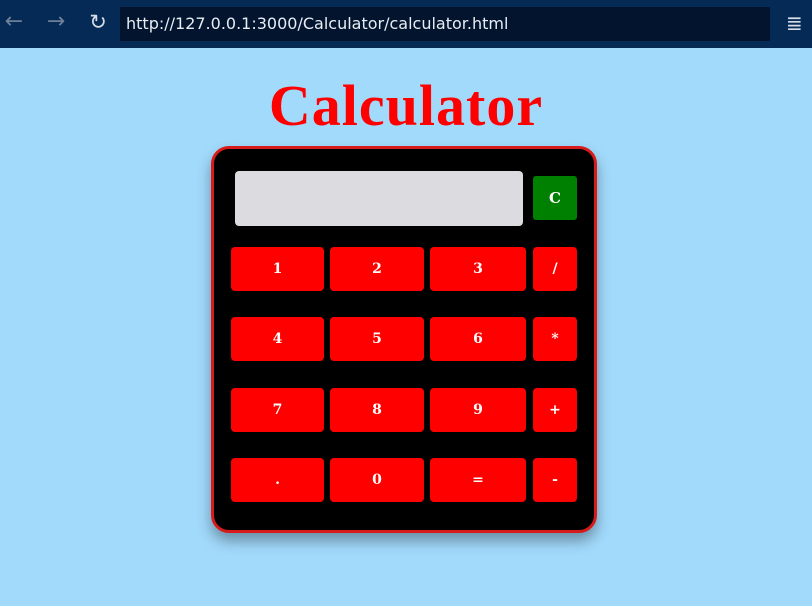  What do you see at coordinates (14, 22) in the screenshot?
I see `back-arrow-icon: ←` at bounding box center [14, 22].